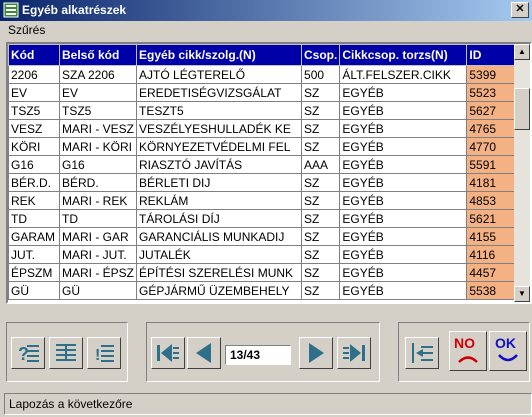 This screenshot has height=417, width=532. Describe the element at coordinates (219, 290) in the screenshot. I see `table-cell: GÉPJÁRMŰ ÜZEMBEHELY` at that location.